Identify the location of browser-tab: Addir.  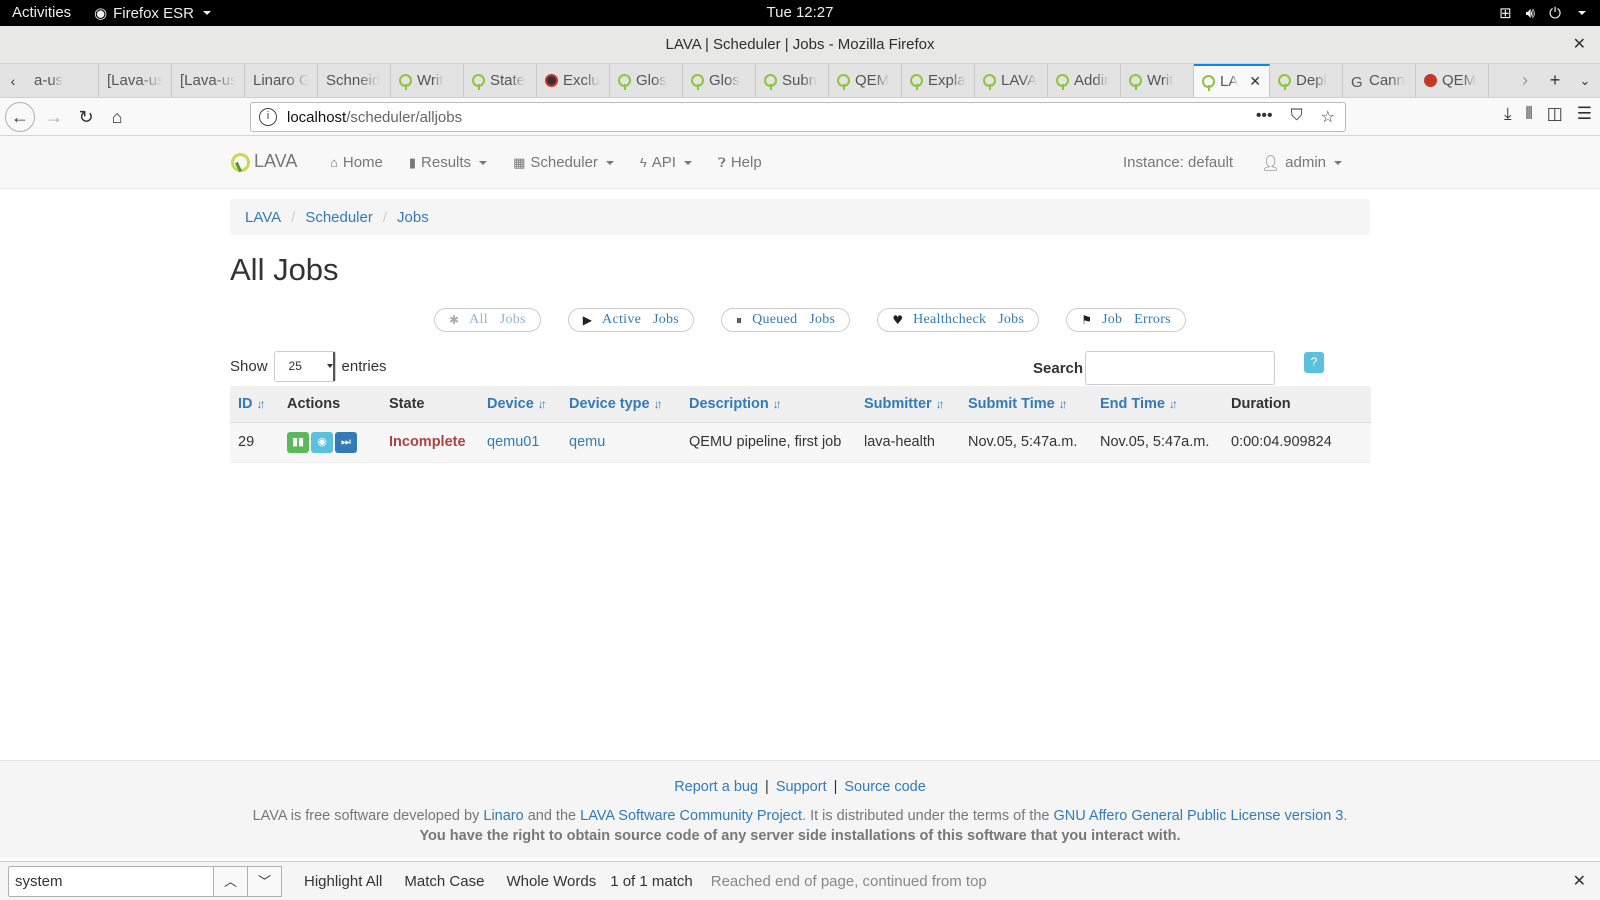
(1084, 80).